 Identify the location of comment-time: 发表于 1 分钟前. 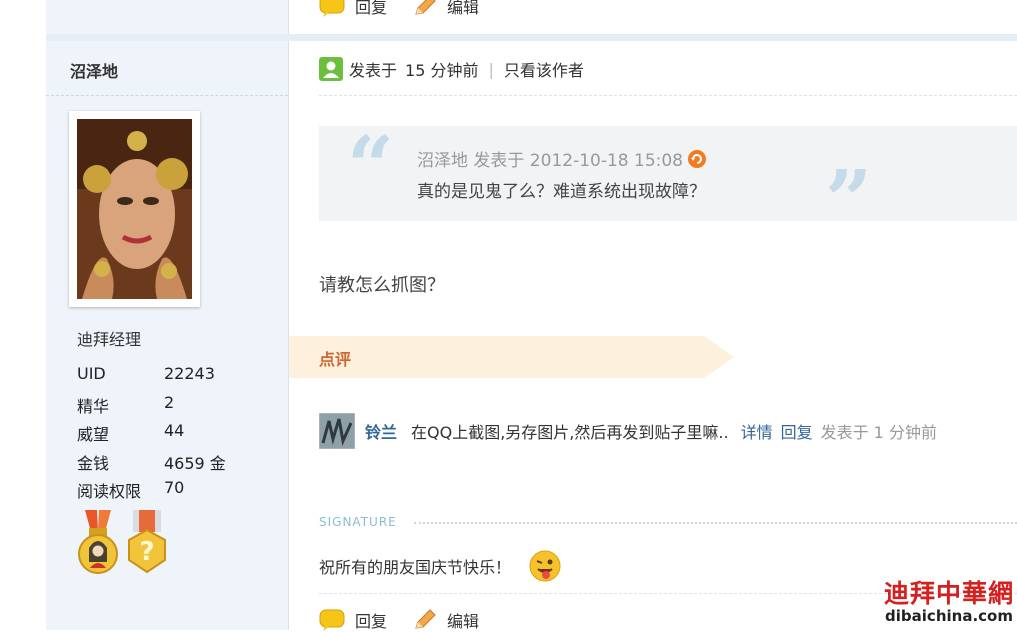
(878, 432).